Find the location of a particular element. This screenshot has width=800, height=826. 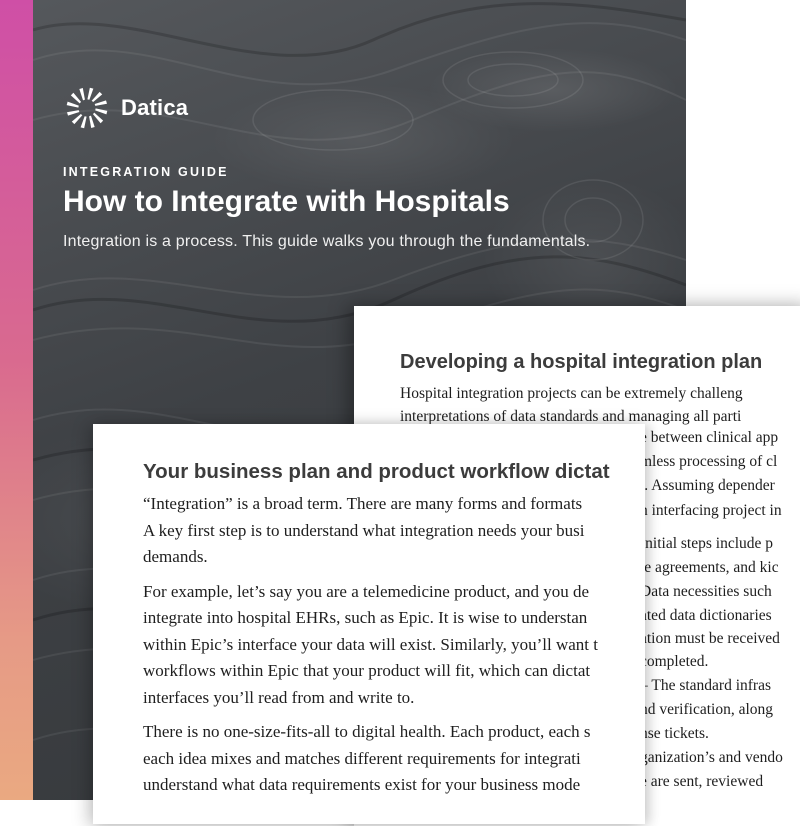

body-fragment: ation must be received is located at coordinates (710, 638).